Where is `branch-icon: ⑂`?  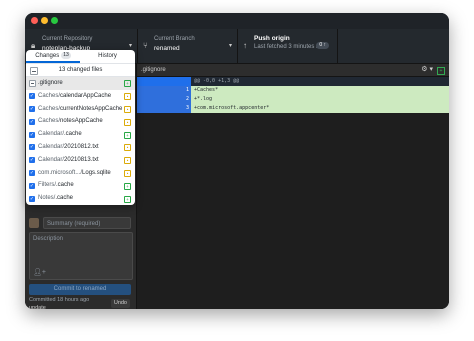
branch-icon: ⑂ is located at coordinates (145, 45).